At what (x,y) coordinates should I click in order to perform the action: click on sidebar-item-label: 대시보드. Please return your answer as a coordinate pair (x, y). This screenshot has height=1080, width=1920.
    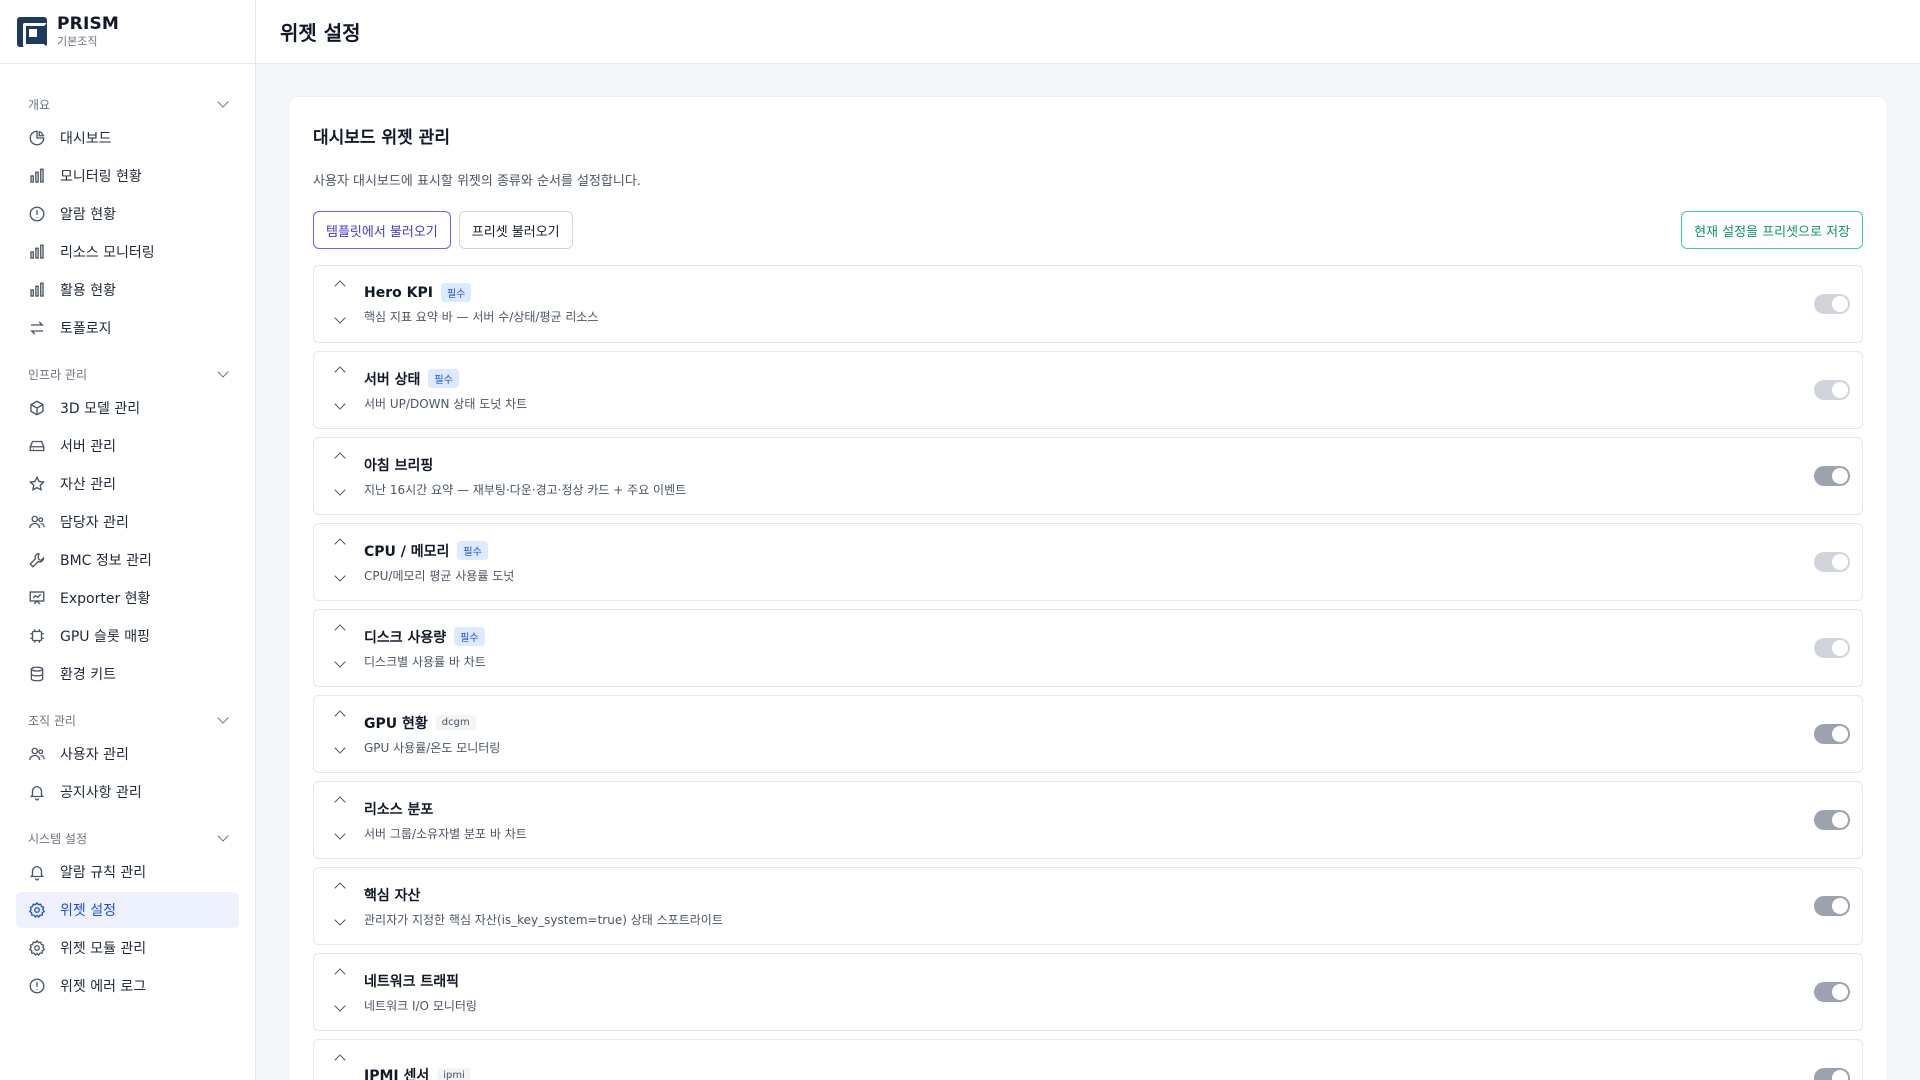
    Looking at the image, I should click on (86, 139).